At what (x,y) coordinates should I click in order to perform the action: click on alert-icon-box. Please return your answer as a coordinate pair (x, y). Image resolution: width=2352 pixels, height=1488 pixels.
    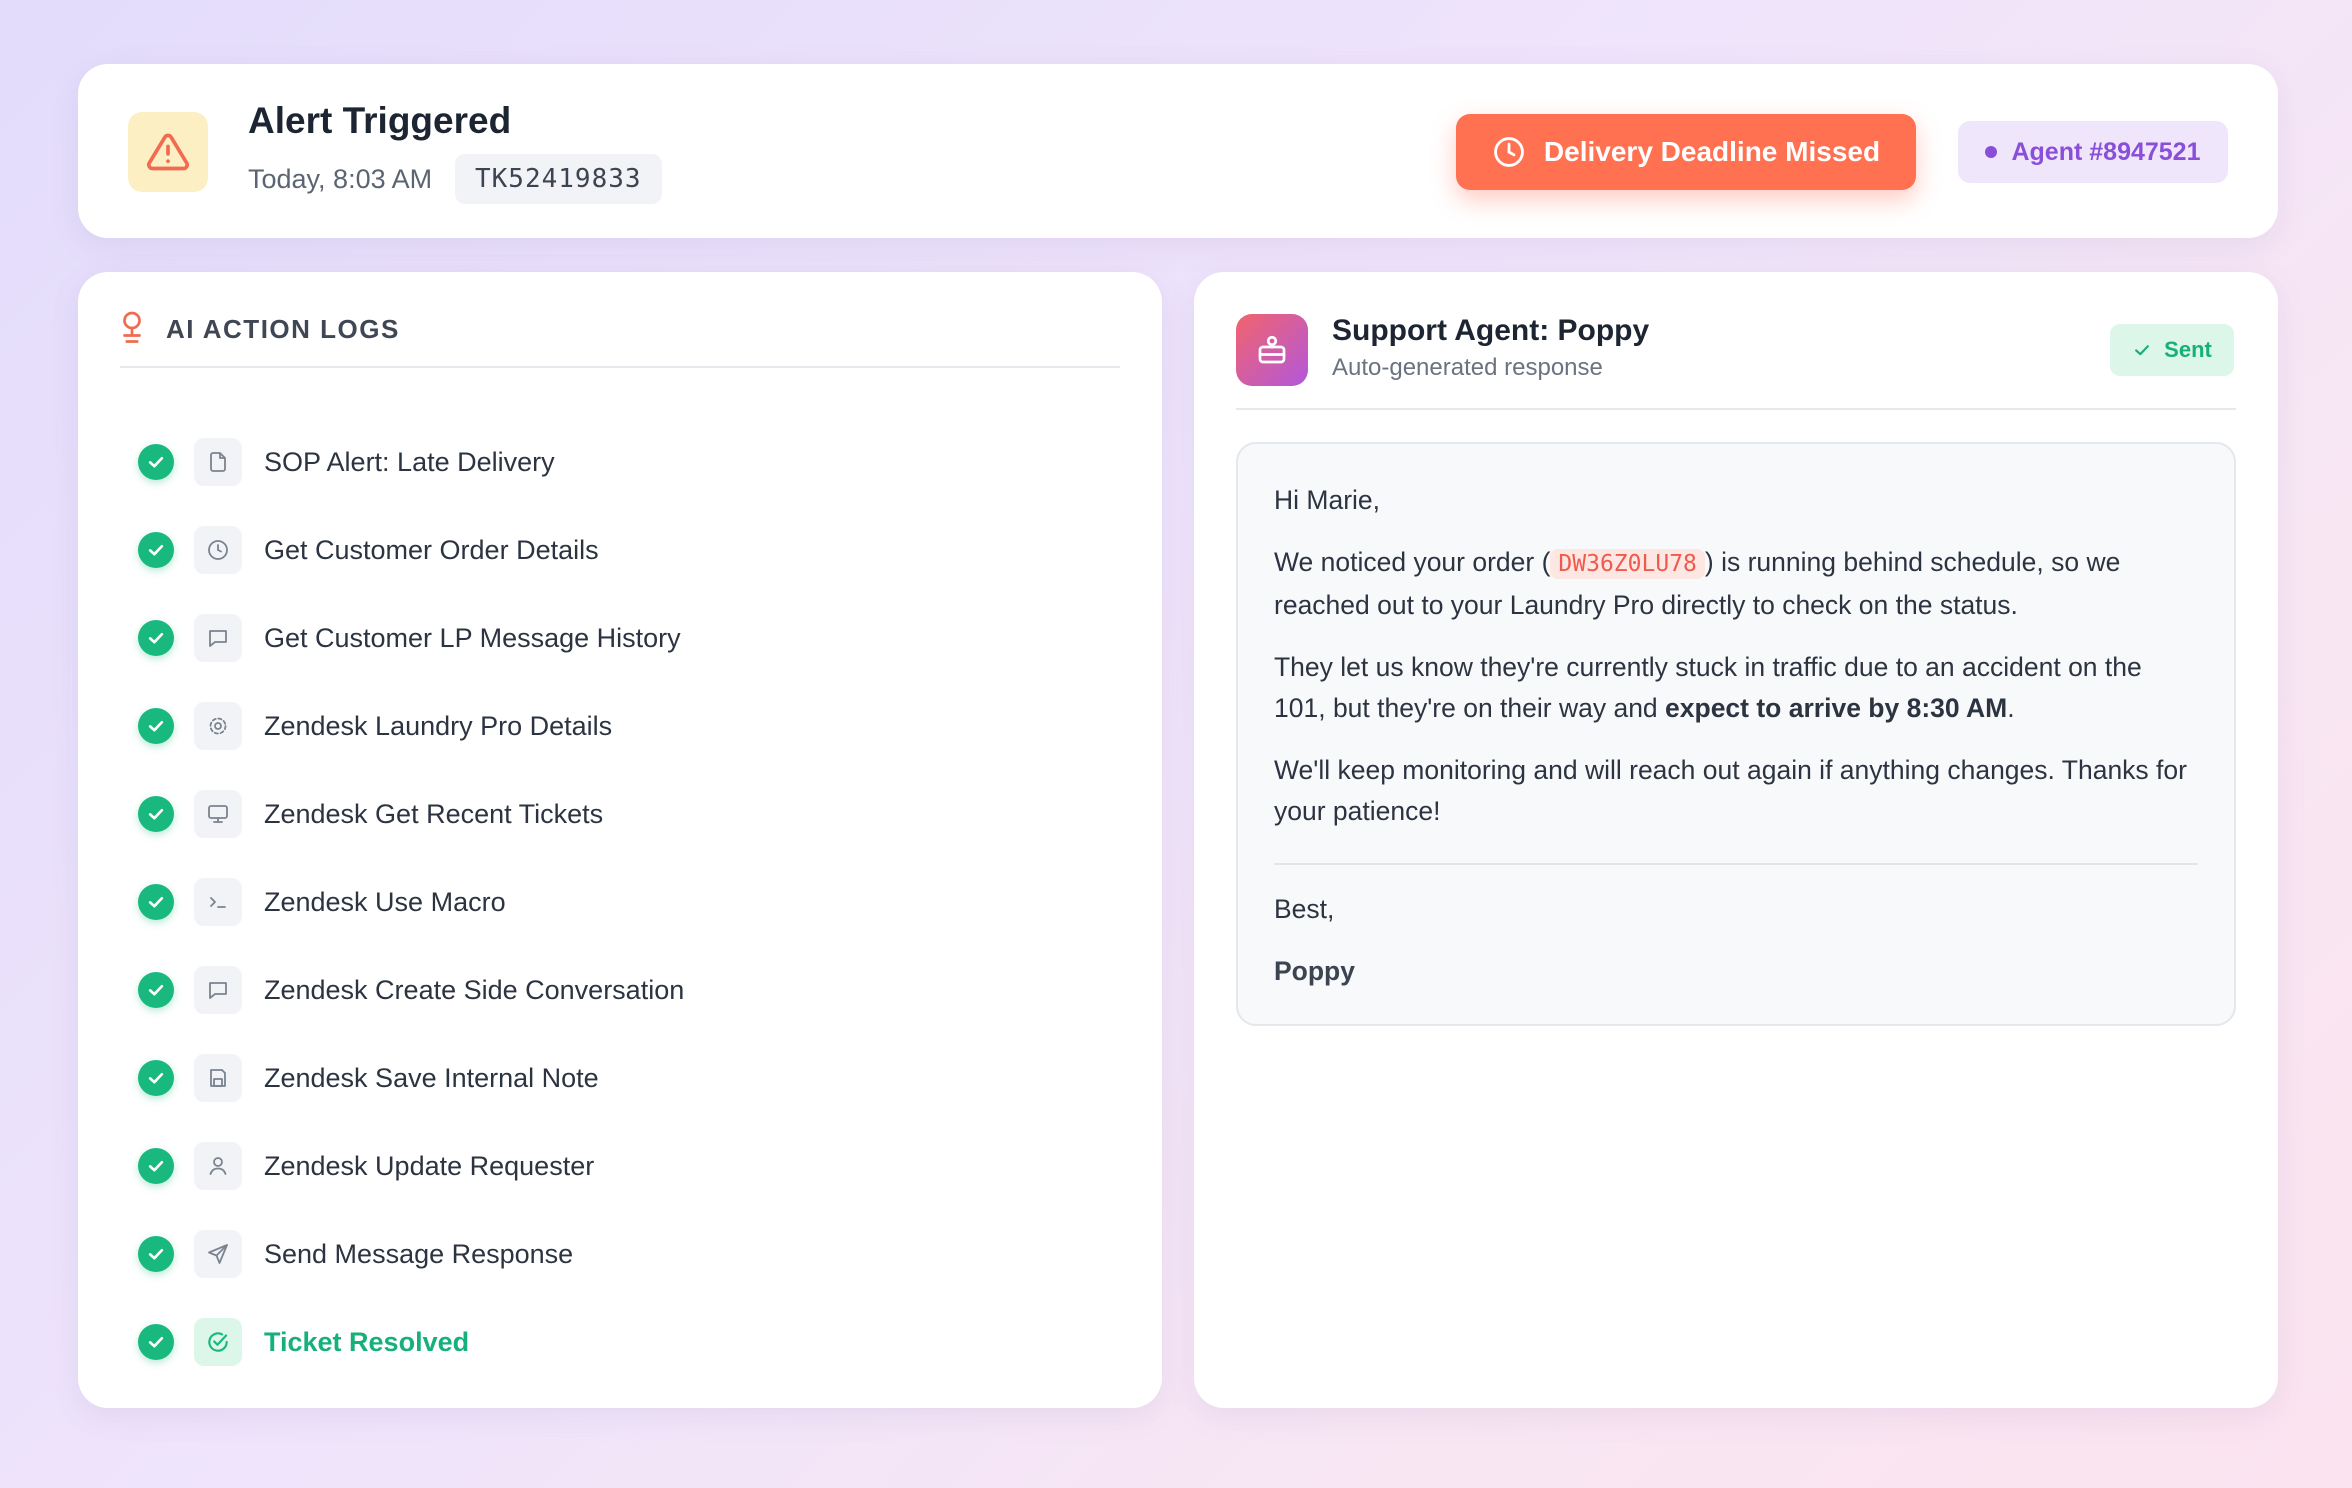
    Looking at the image, I should click on (168, 152).